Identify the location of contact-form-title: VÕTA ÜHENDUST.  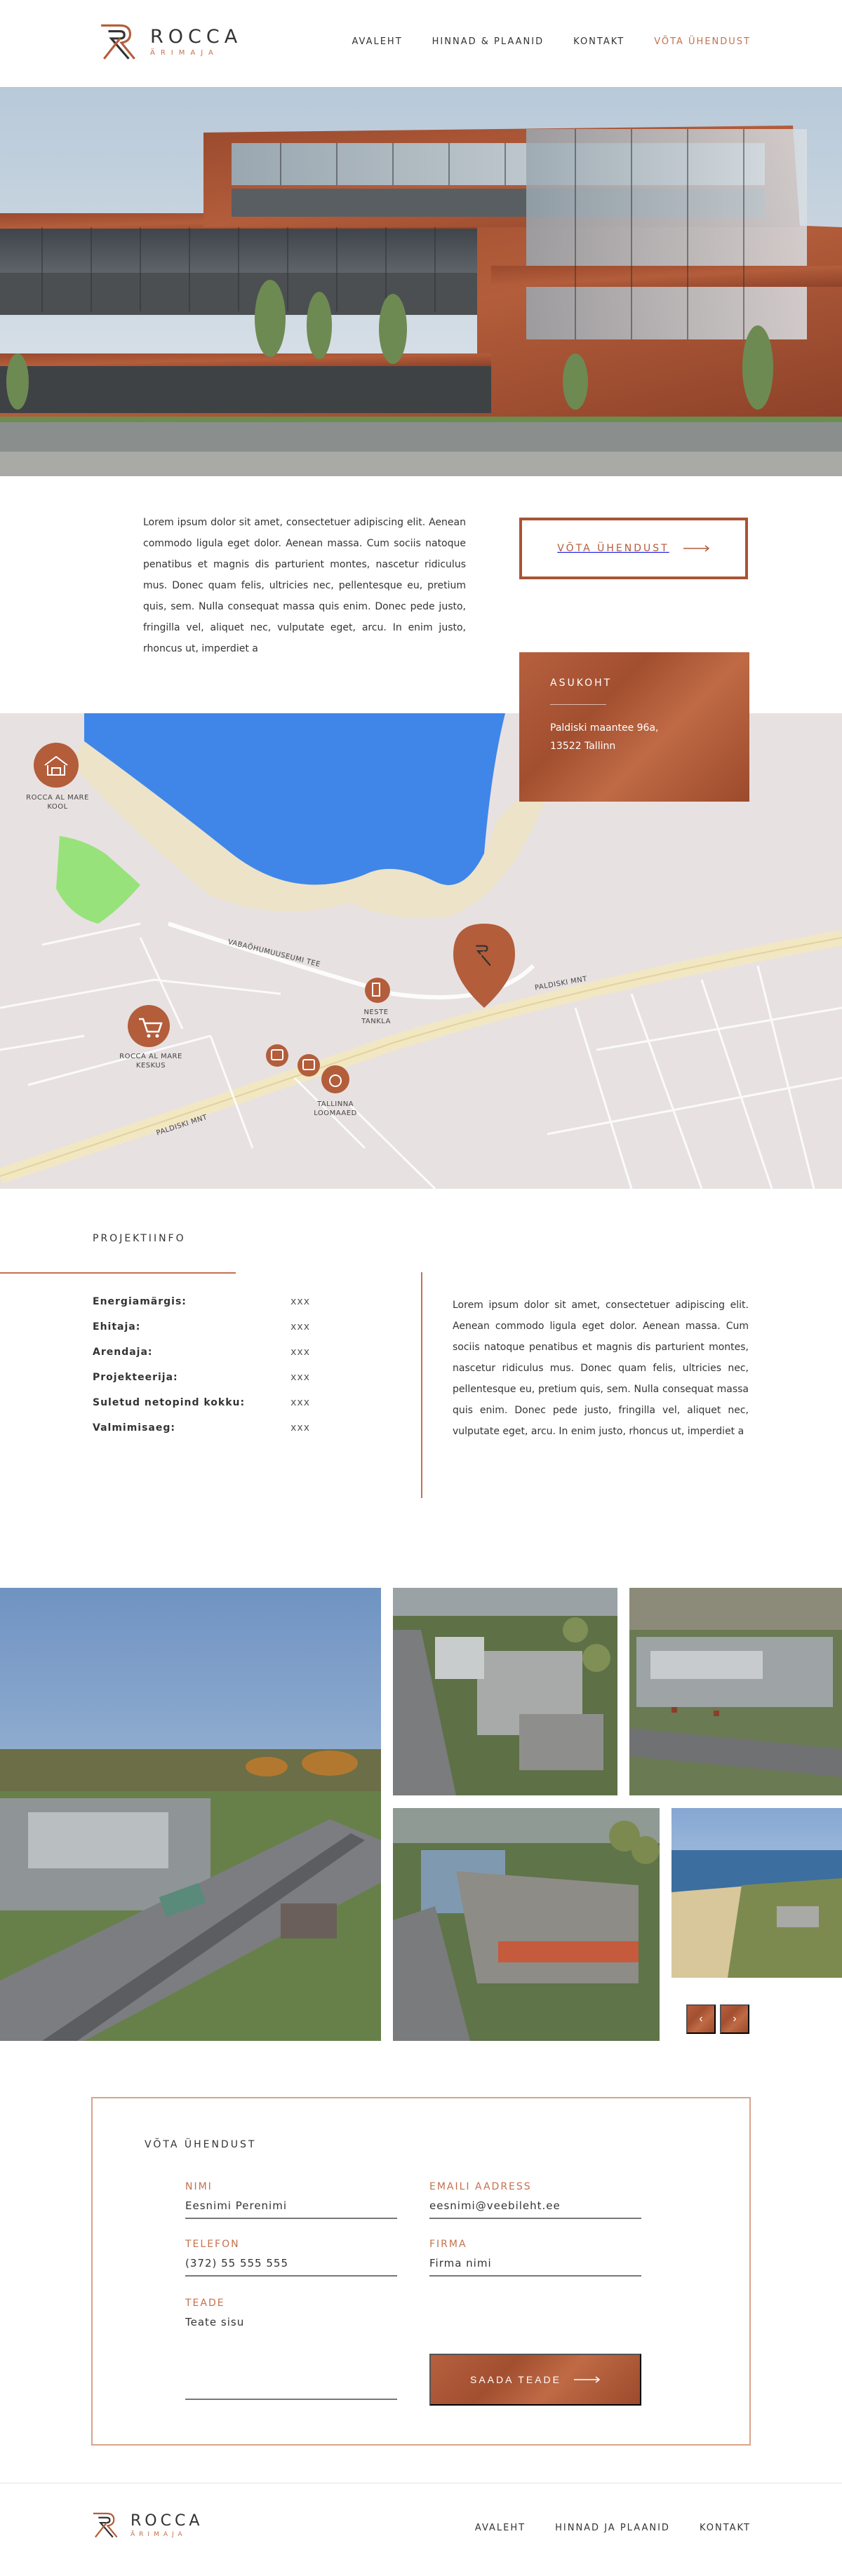
(201, 2144).